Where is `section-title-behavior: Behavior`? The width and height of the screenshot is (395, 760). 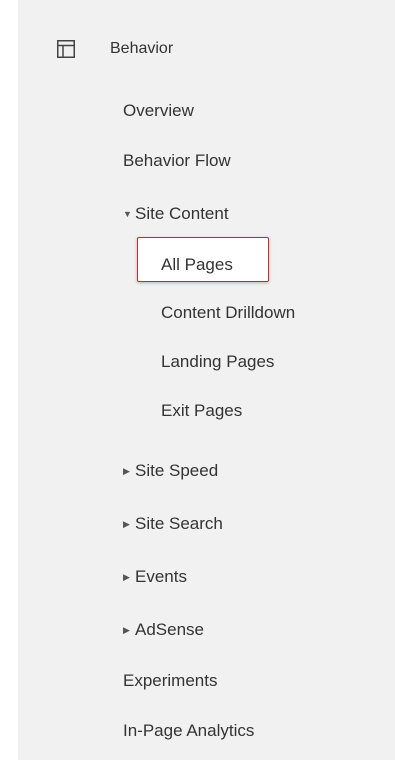
section-title-behavior: Behavior is located at coordinates (141, 49).